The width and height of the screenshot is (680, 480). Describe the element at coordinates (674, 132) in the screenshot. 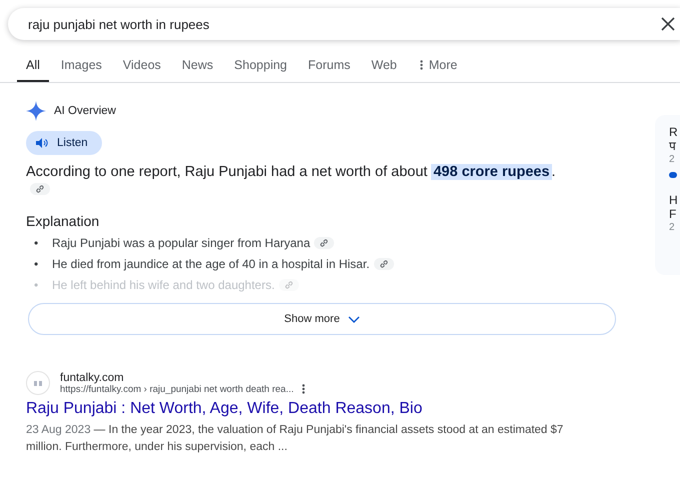

I see `card-text: R` at that location.